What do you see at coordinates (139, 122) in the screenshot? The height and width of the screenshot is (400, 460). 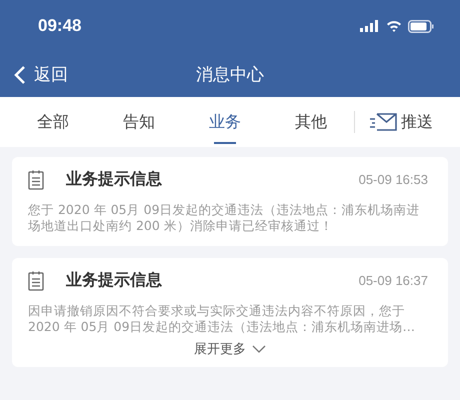 I see `tab: 告知` at bounding box center [139, 122].